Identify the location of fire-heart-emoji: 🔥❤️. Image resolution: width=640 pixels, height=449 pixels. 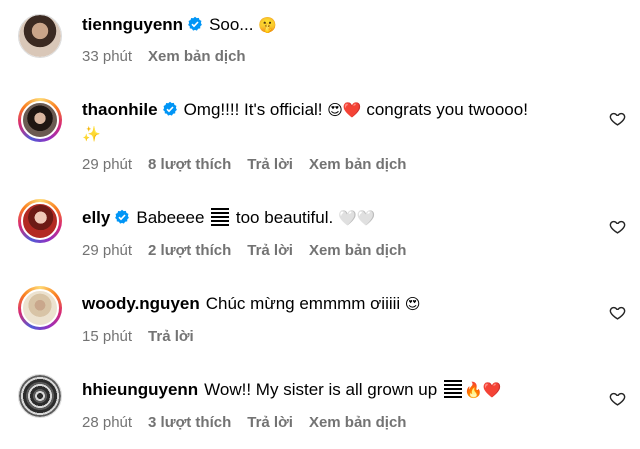
(482, 390).